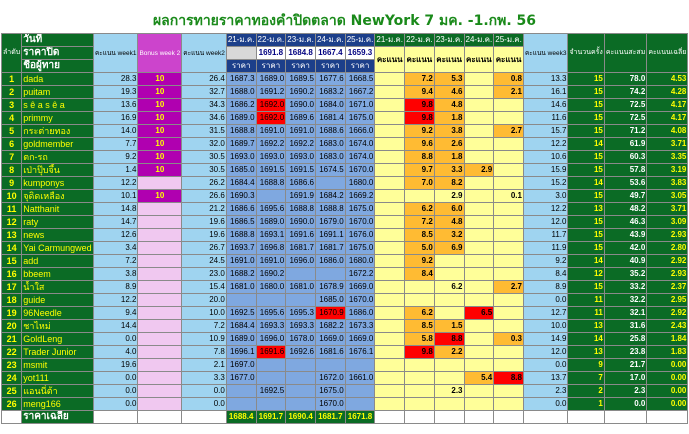  I want to click on guess-price: 1684.2, so click(330, 196).